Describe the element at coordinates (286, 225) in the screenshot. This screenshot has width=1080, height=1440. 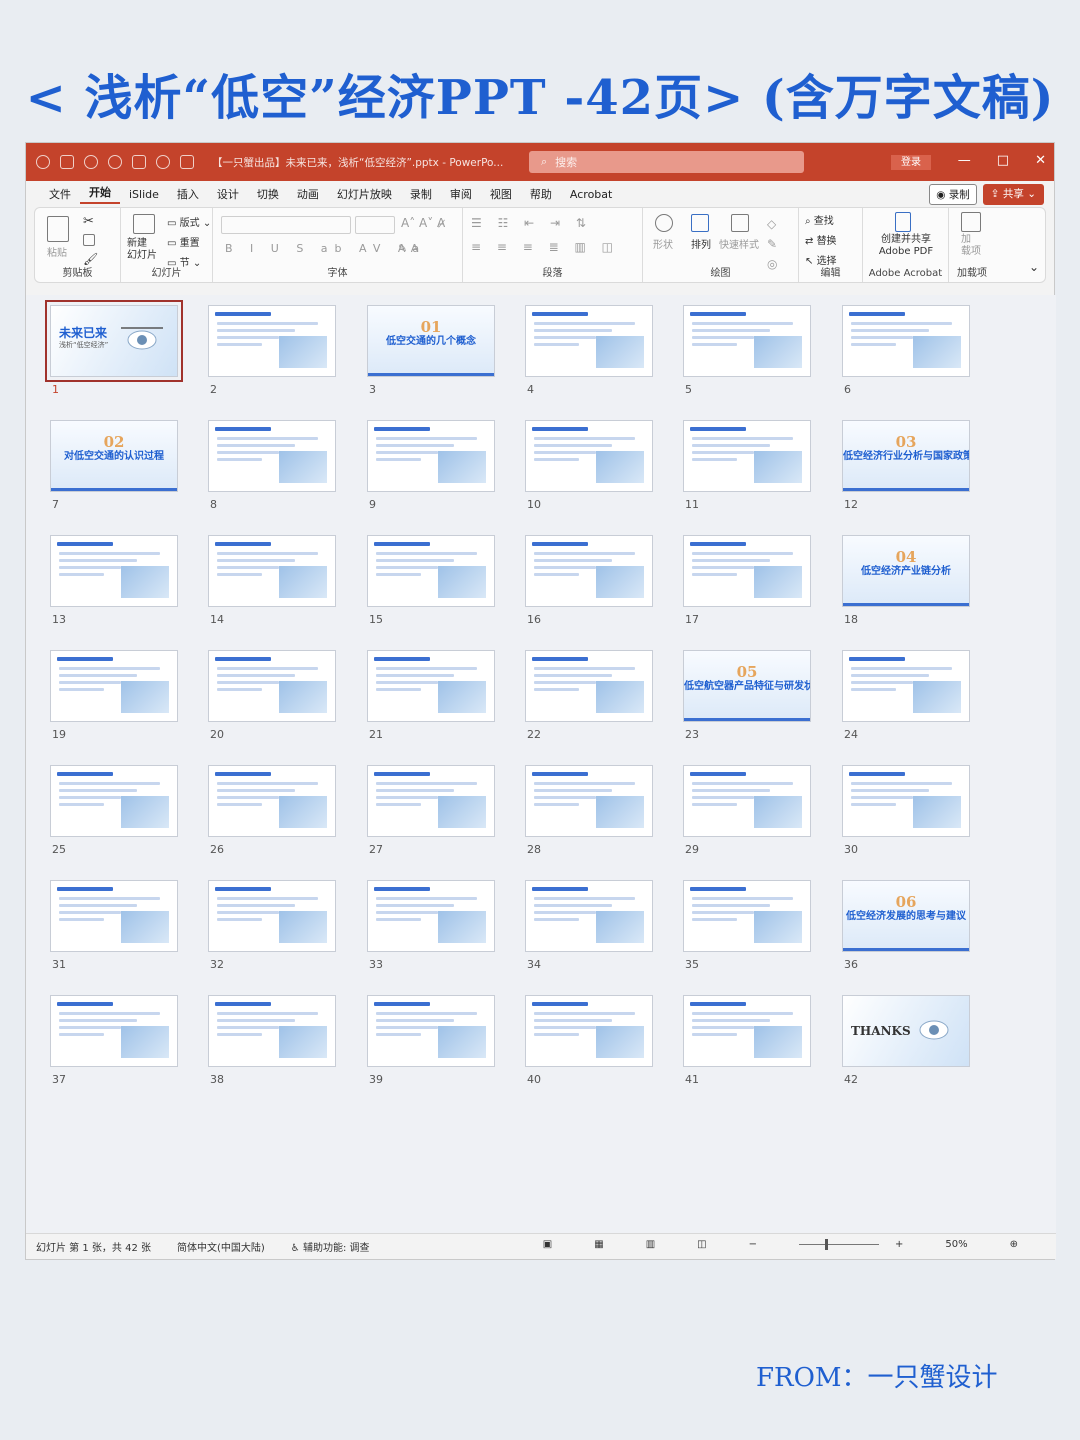
I see `font-family-select` at that location.